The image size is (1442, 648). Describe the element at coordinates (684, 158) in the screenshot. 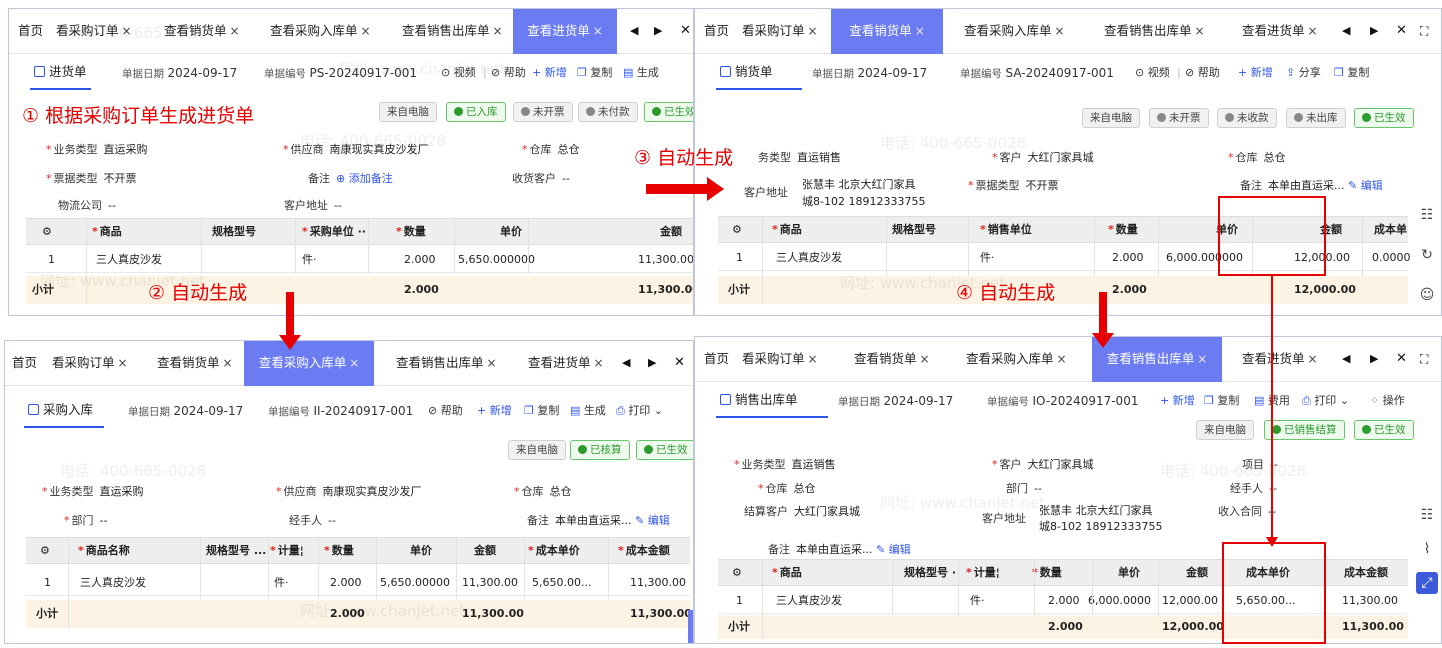

I see `annotation-step3: ③ 自动生成` at that location.